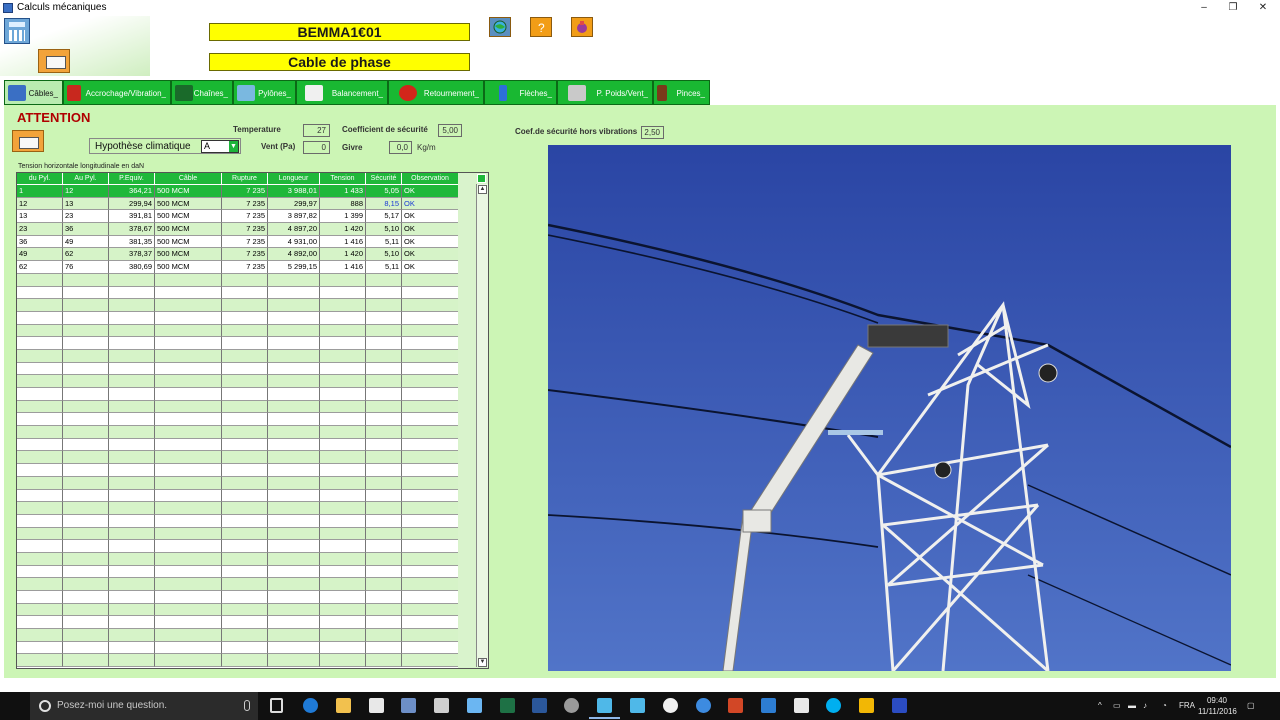 The height and width of the screenshot is (720, 1280). I want to click on coef-securite-field: 5,00, so click(450, 130).